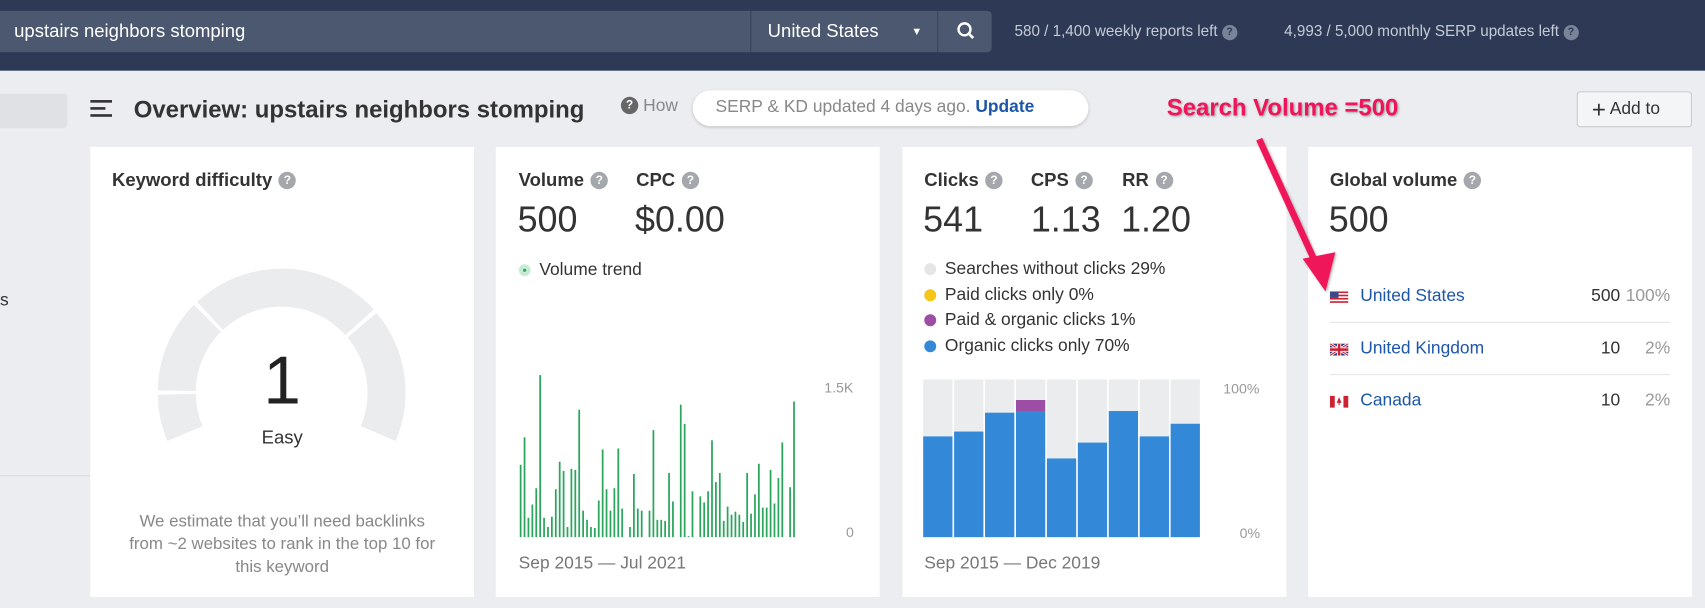  Describe the element at coordinates (4, 300) in the screenshot. I see `sidebar-text-fragment: s` at that location.